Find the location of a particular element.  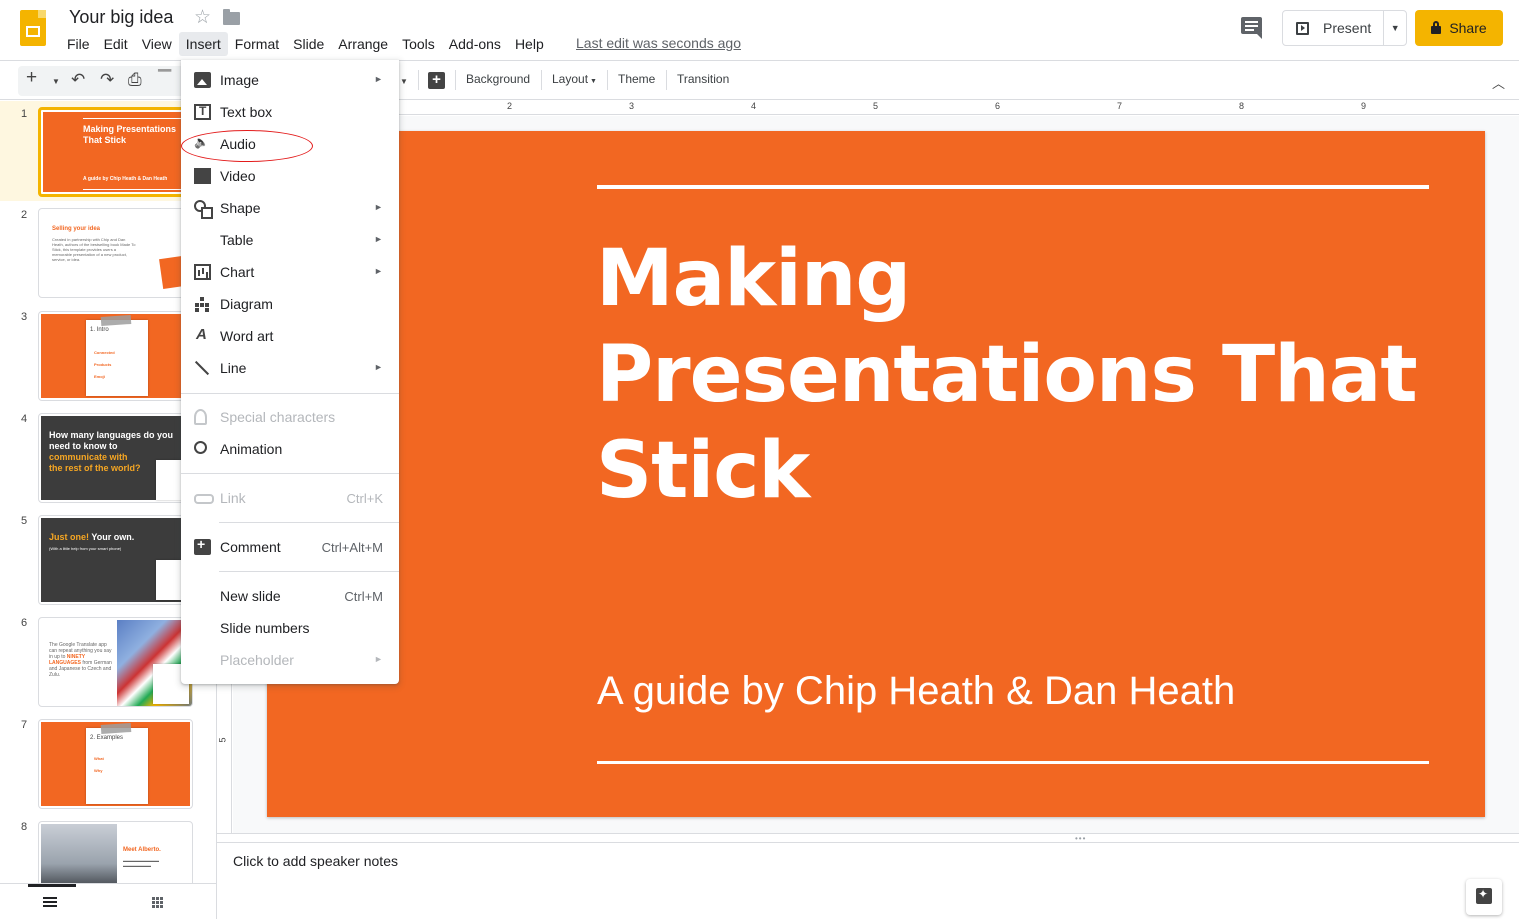

insert-table: Table ► is located at coordinates (290, 240).